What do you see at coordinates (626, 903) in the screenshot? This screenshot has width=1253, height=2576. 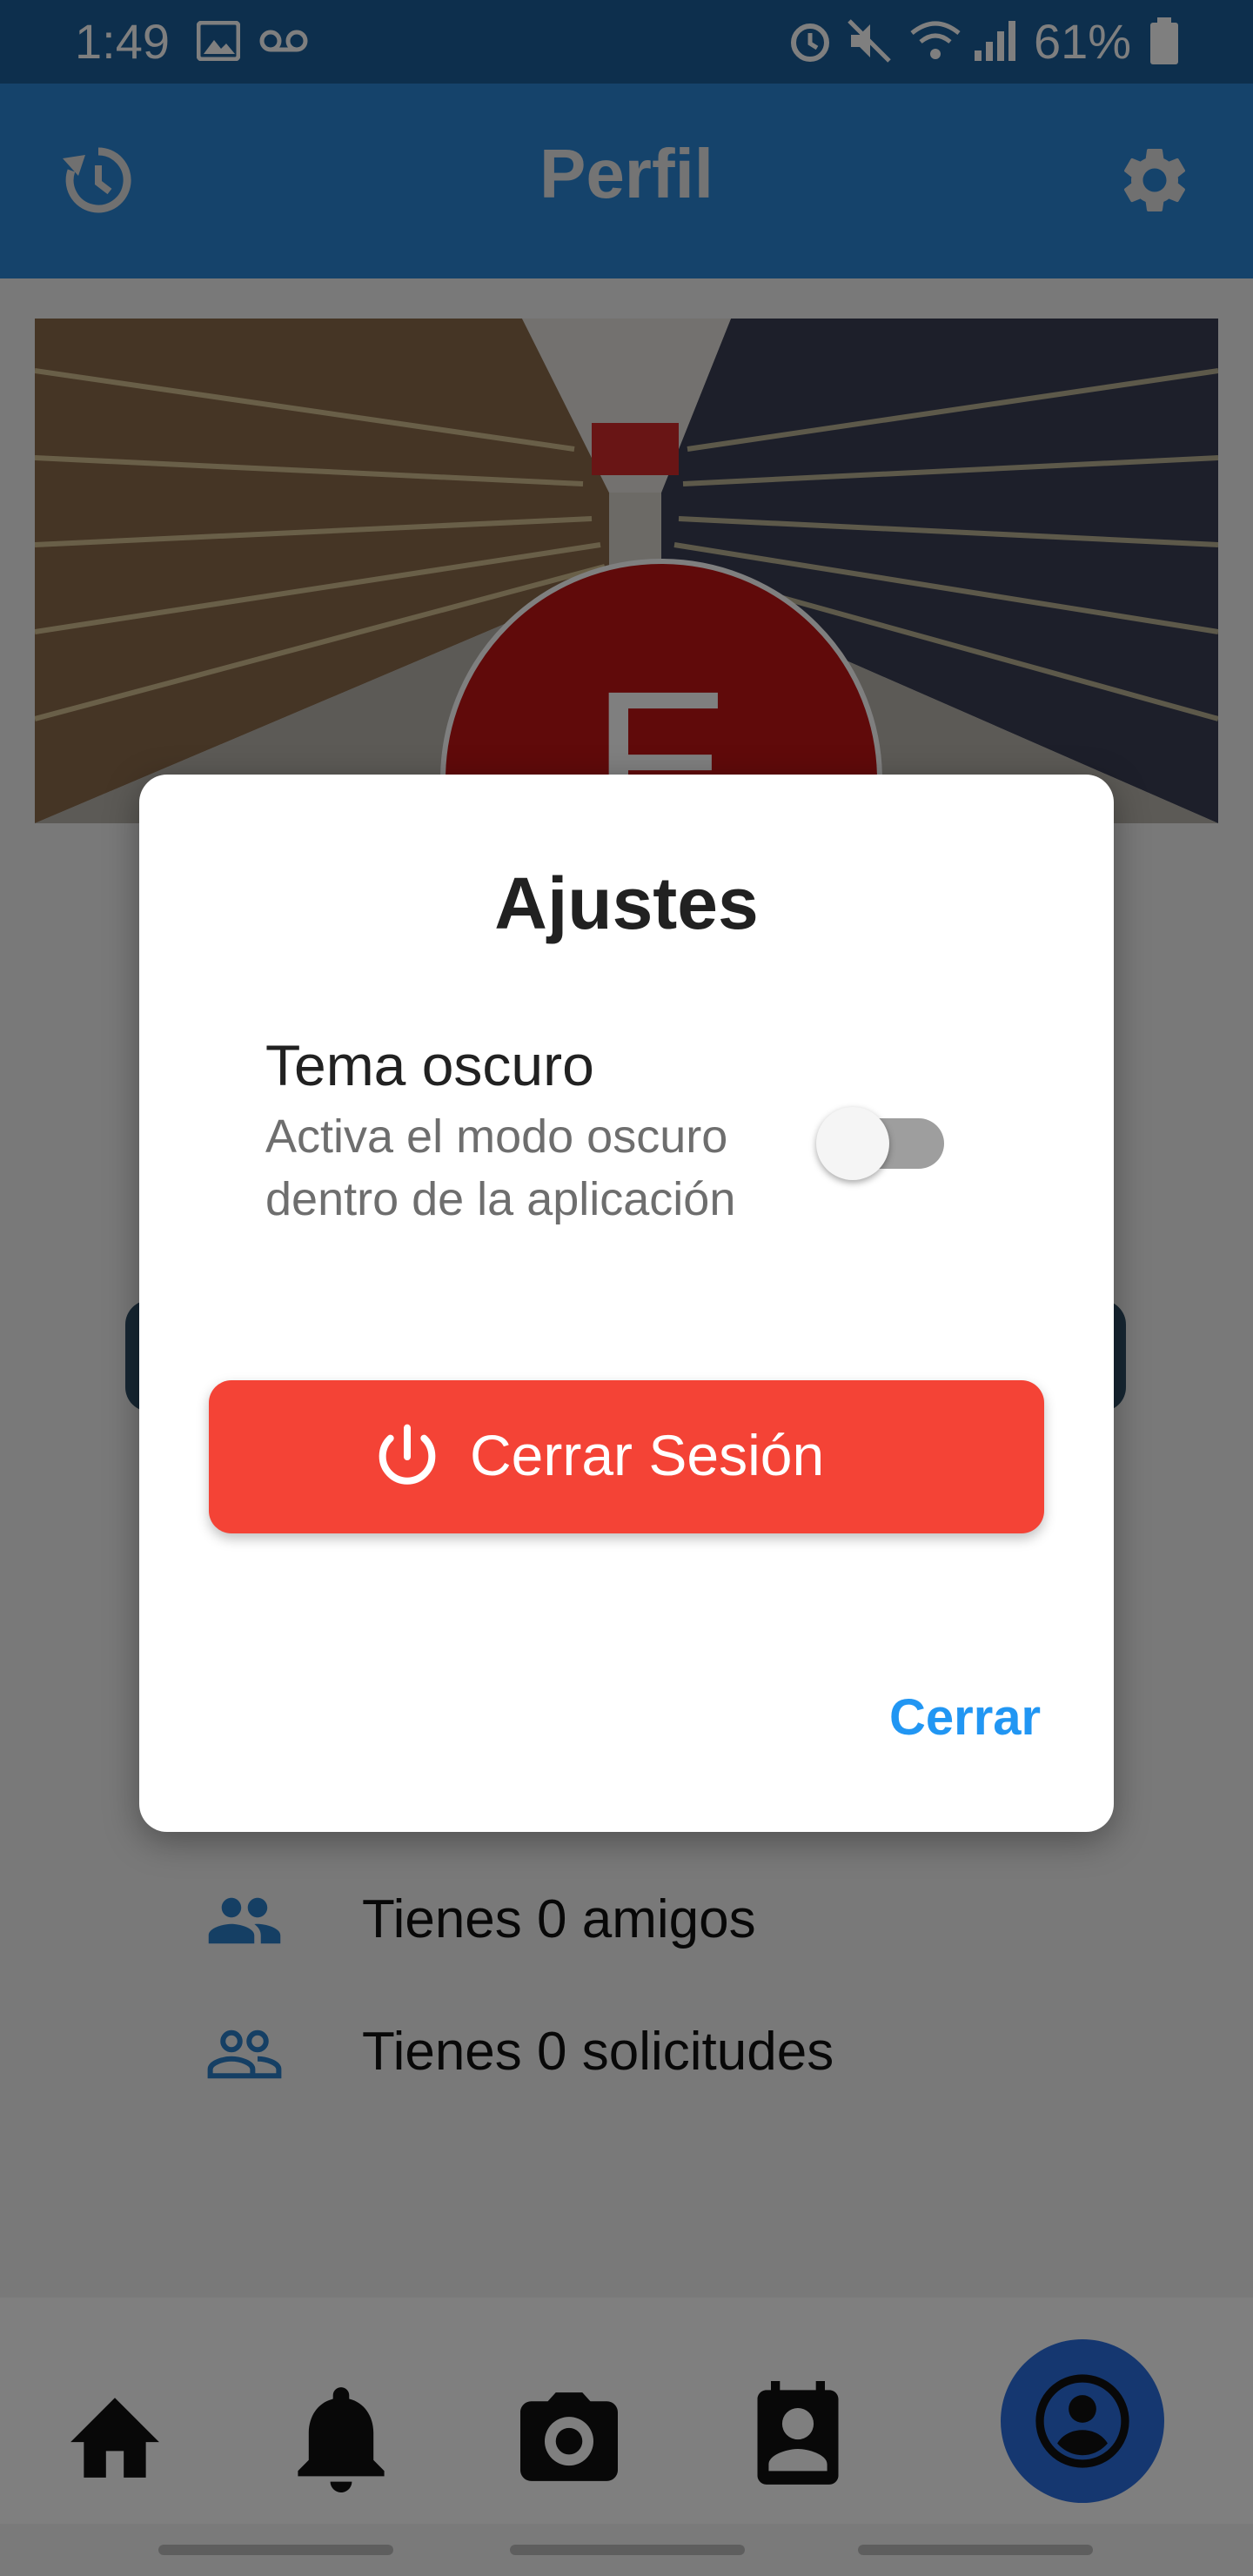 I see `dialog-title: Ajustes` at bounding box center [626, 903].